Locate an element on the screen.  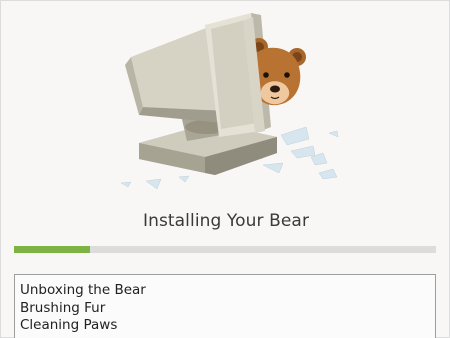
log-line: Unboxing the Bear is located at coordinates (83, 290).